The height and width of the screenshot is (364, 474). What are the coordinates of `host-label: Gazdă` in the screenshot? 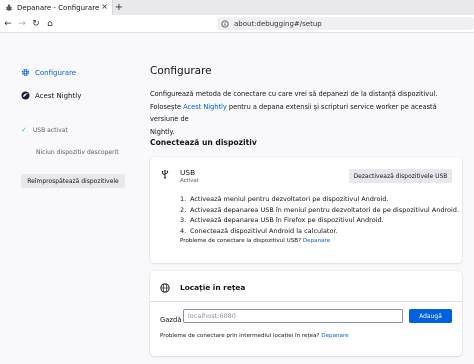 It's located at (171, 320).